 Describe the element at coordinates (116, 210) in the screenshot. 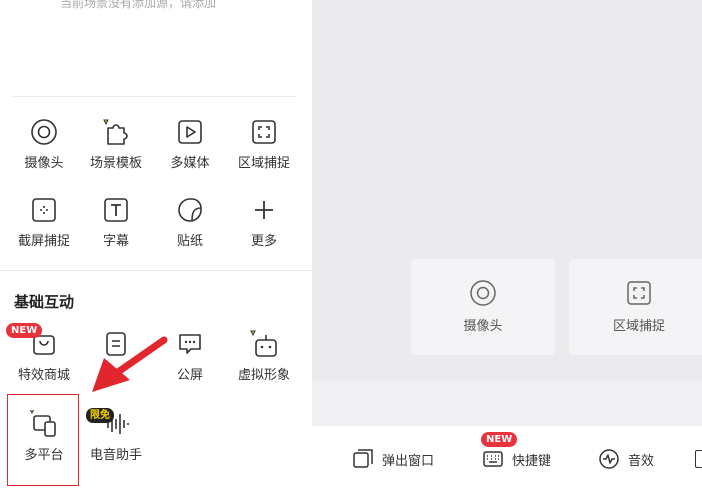

I see `text-icon` at that location.